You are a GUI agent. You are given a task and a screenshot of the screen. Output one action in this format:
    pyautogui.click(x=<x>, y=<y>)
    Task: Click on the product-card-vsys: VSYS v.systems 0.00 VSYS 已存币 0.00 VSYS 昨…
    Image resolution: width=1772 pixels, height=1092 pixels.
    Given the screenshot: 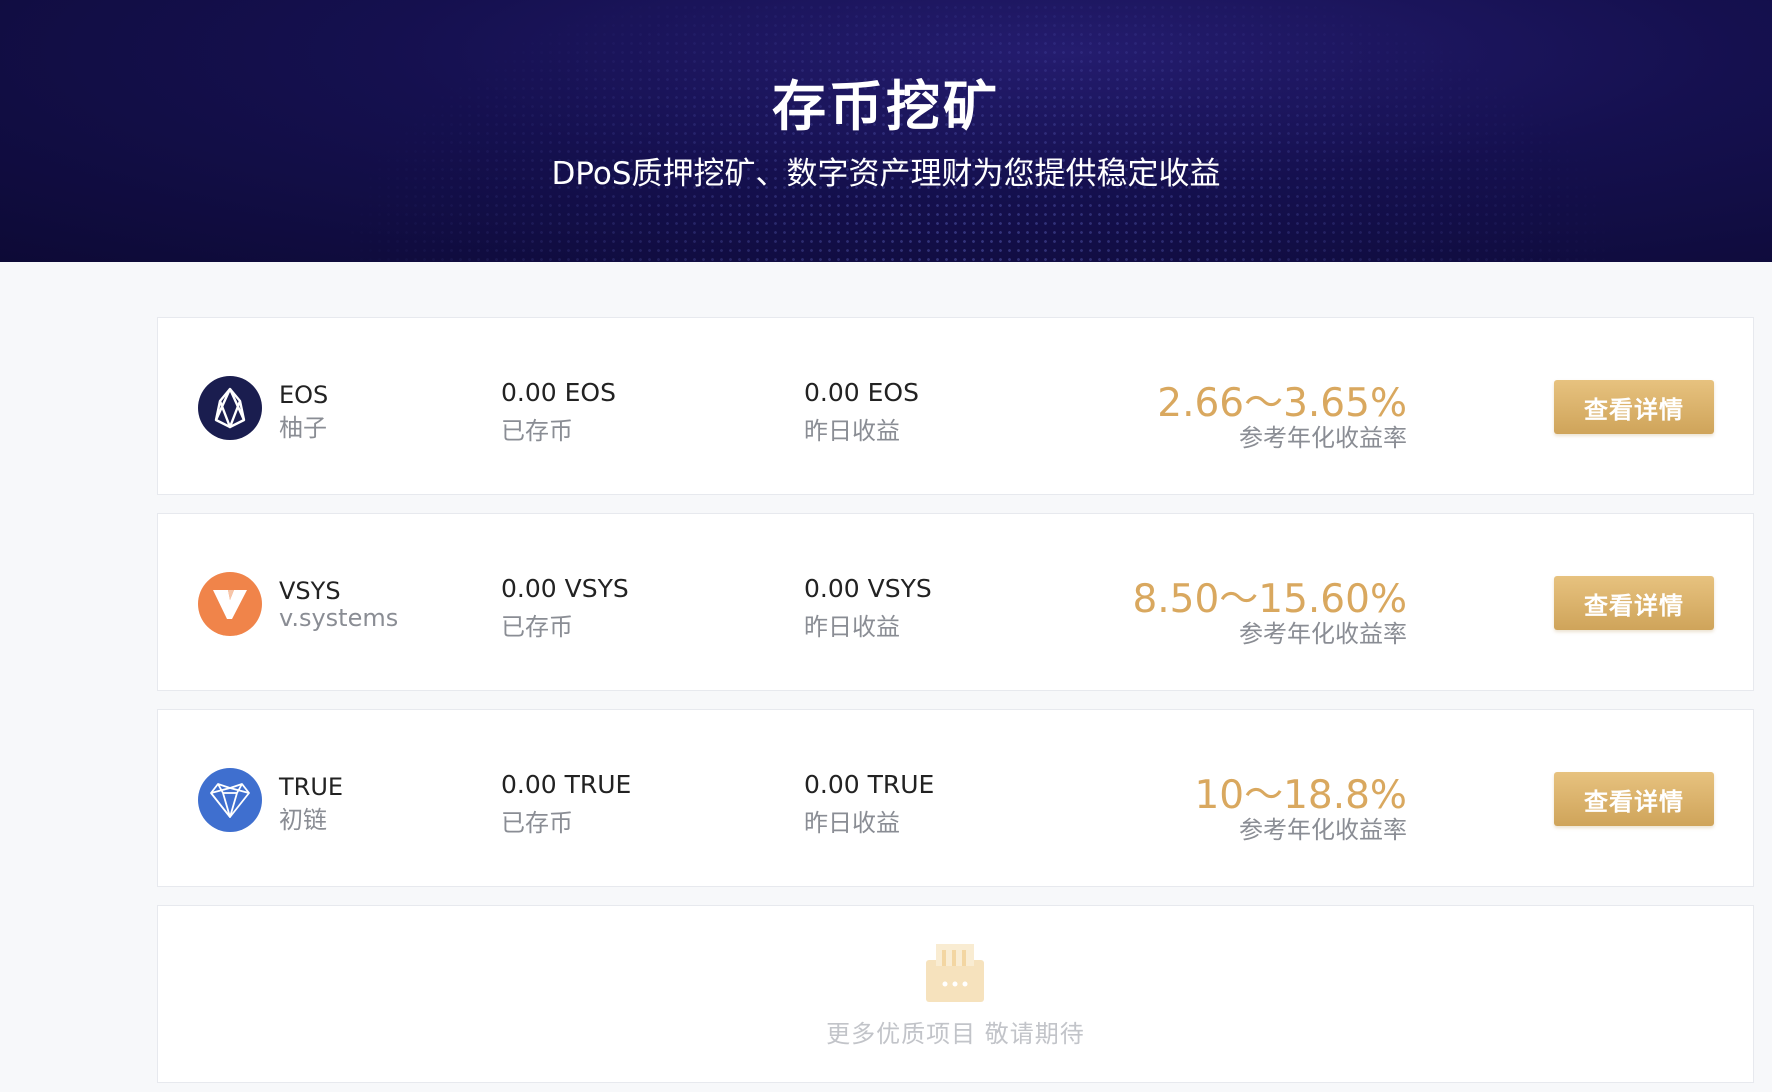 What is the action you would take?
    pyautogui.click(x=955, y=602)
    